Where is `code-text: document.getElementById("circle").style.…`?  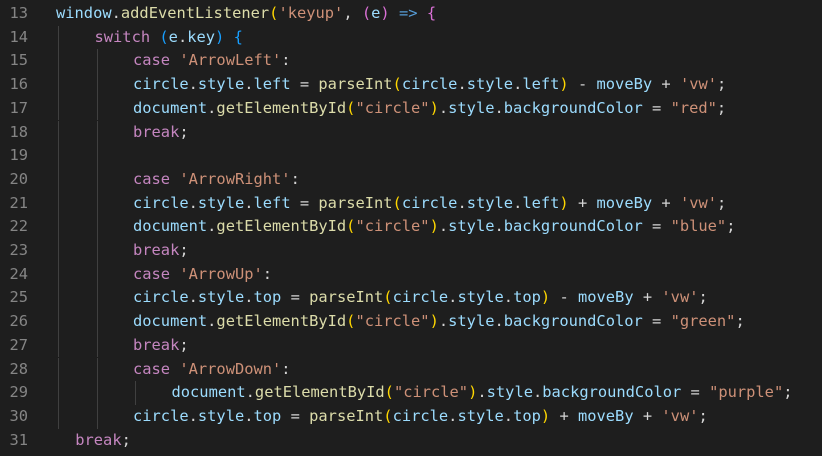
code-text: document.getElementById("circle").style.… is located at coordinates (482, 393).